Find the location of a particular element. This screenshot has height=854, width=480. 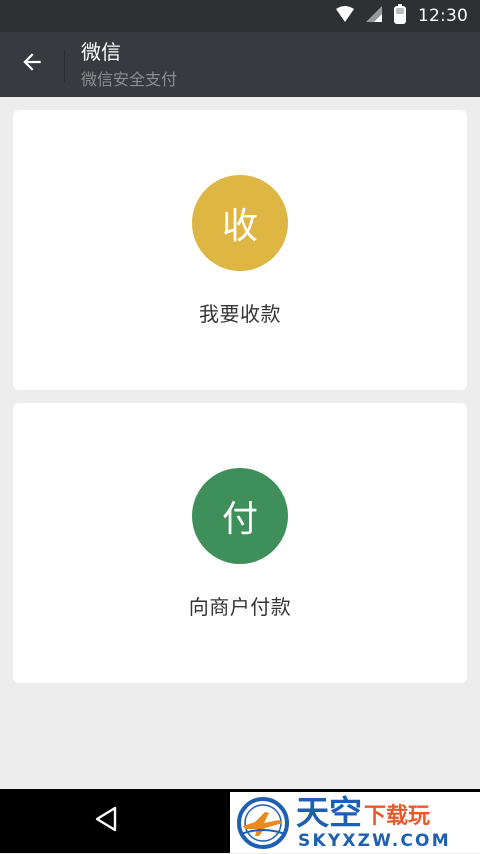

status-bar: 12:30 is located at coordinates (240, 16).